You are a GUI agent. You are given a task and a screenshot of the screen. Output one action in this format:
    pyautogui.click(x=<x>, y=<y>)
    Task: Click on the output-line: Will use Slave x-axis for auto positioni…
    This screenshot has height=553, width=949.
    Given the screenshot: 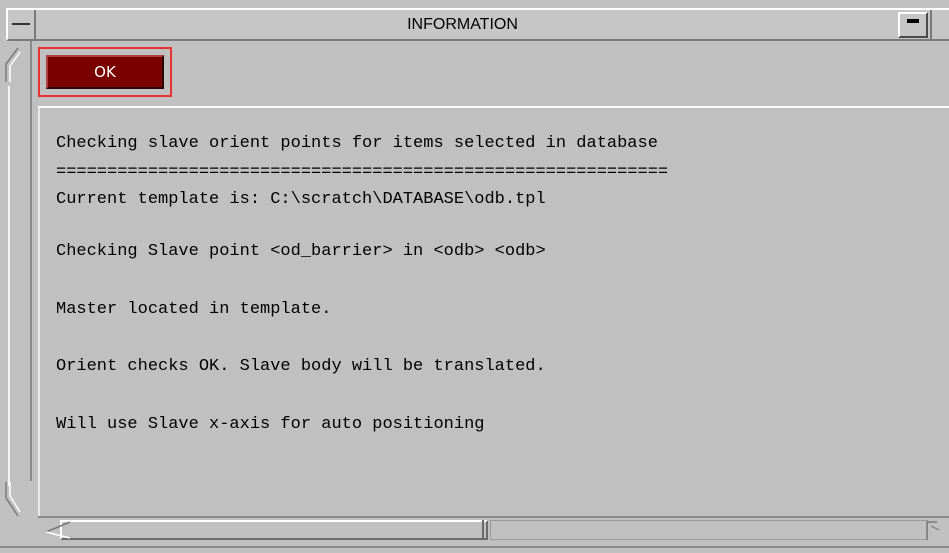 What is the action you would take?
    pyautogui.click(x=270, y=424)
    